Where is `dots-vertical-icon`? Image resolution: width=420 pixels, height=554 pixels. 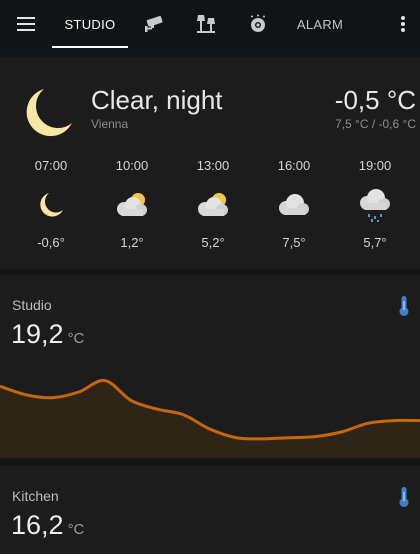
dots-vertical-icon is located at coordinates (403, 24).